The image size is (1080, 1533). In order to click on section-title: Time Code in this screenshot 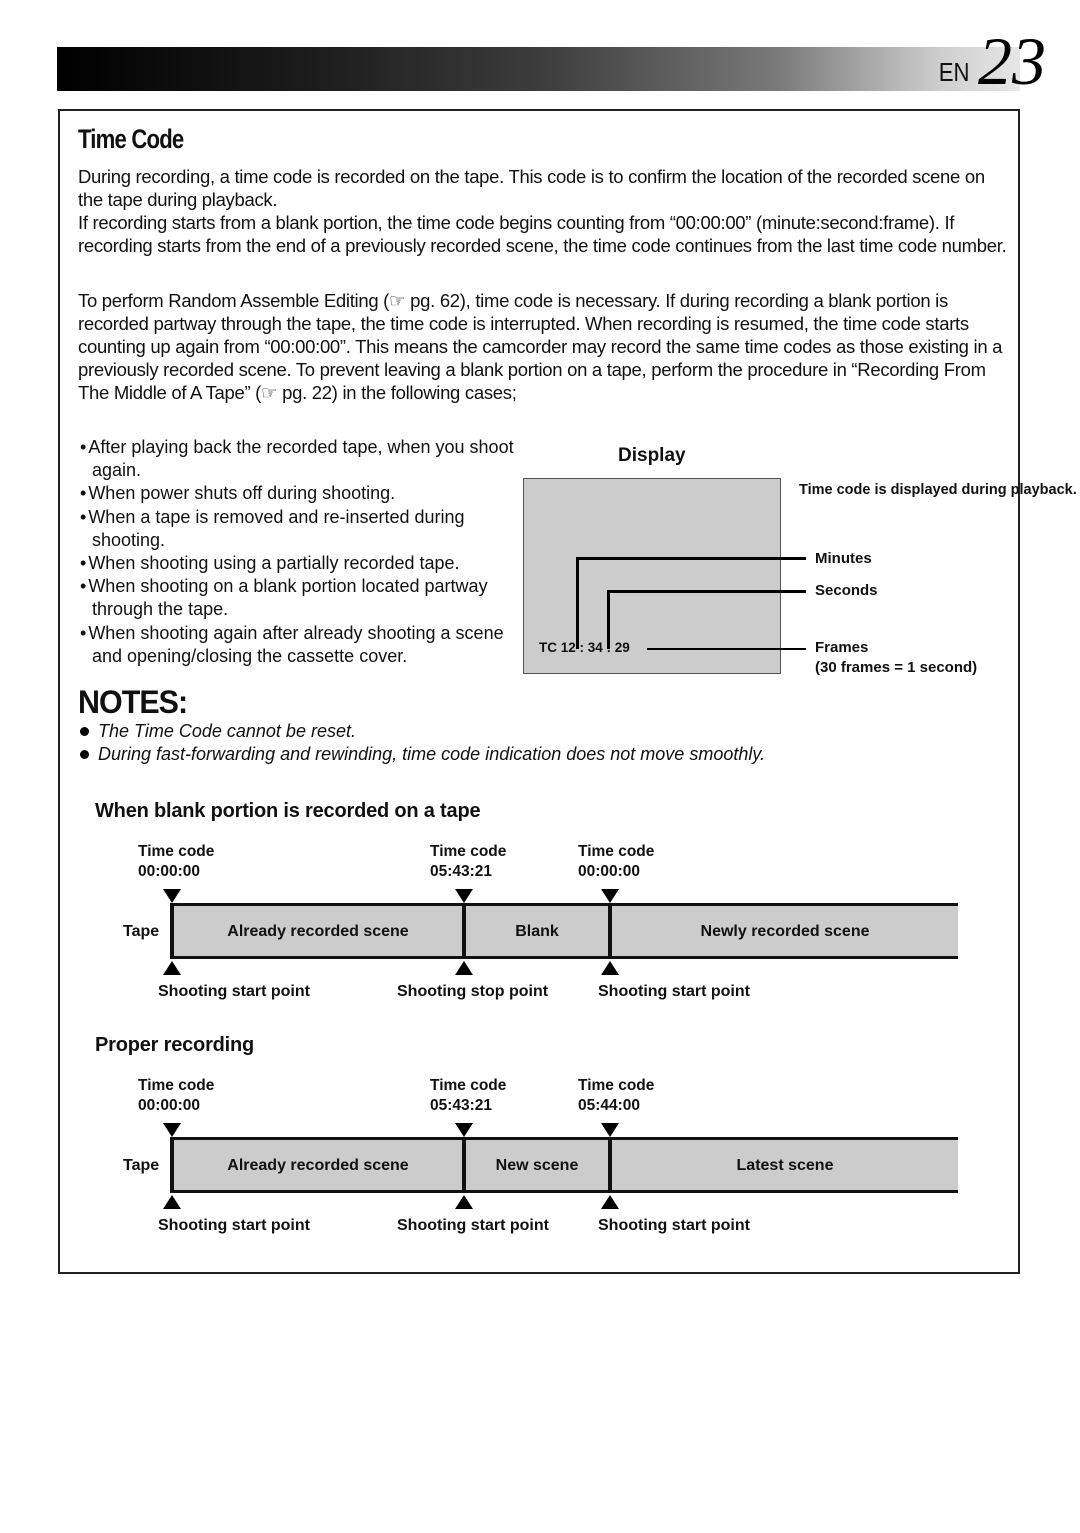, I will do `click(131, 139)`.